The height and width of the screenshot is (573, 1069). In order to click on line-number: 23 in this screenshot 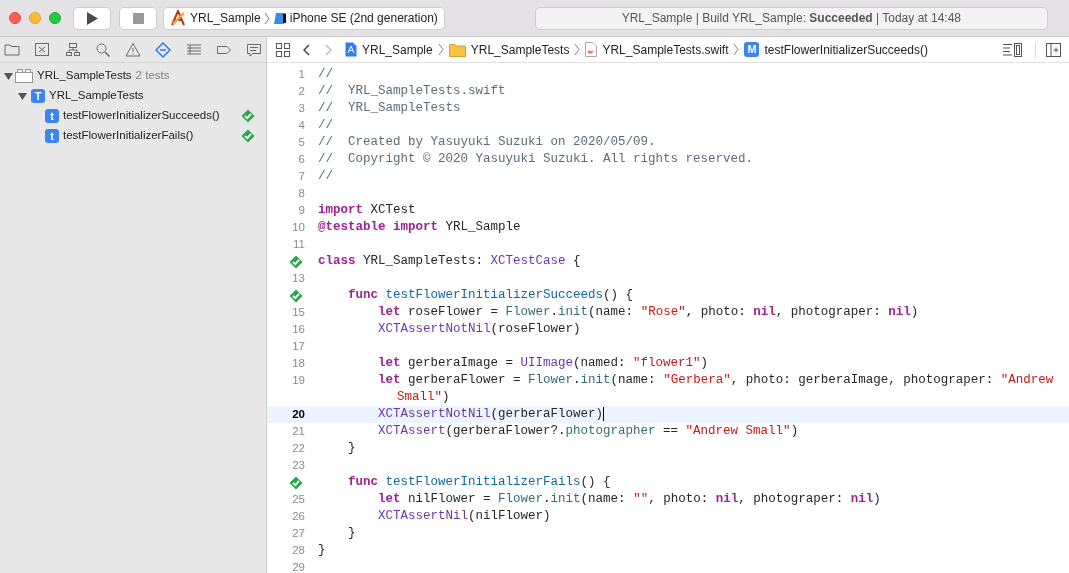, I will do `click(298, 465)`.